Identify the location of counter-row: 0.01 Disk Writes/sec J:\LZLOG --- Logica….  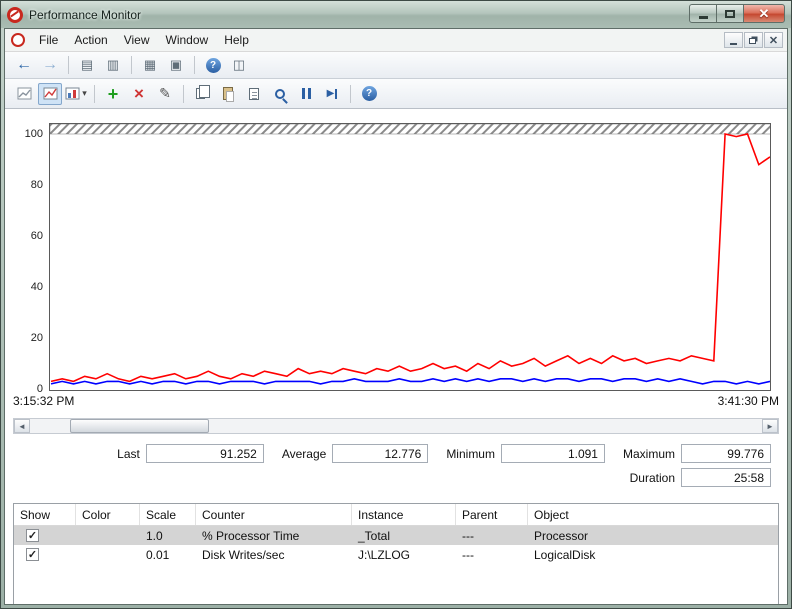
(396, 554).